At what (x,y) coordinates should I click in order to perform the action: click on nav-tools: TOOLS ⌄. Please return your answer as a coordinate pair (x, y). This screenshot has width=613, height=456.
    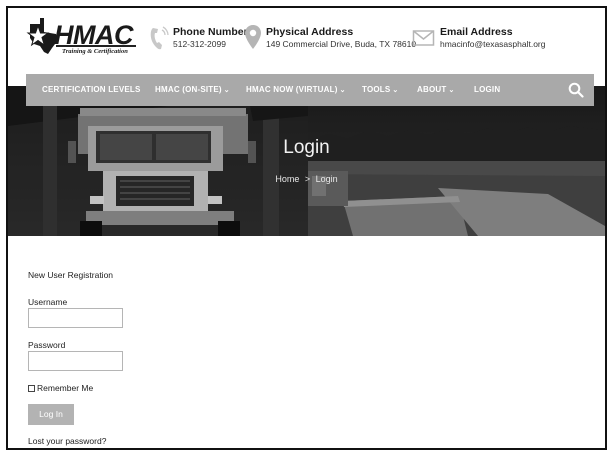
    Looking at the image, I should click on (380, 90).